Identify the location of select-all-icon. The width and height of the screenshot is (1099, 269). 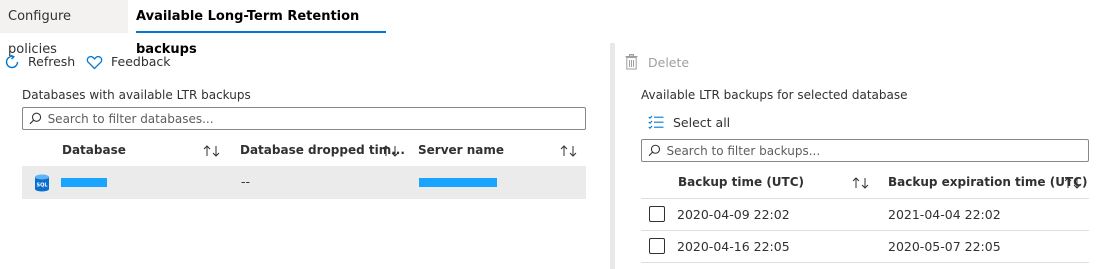
(656, 122).